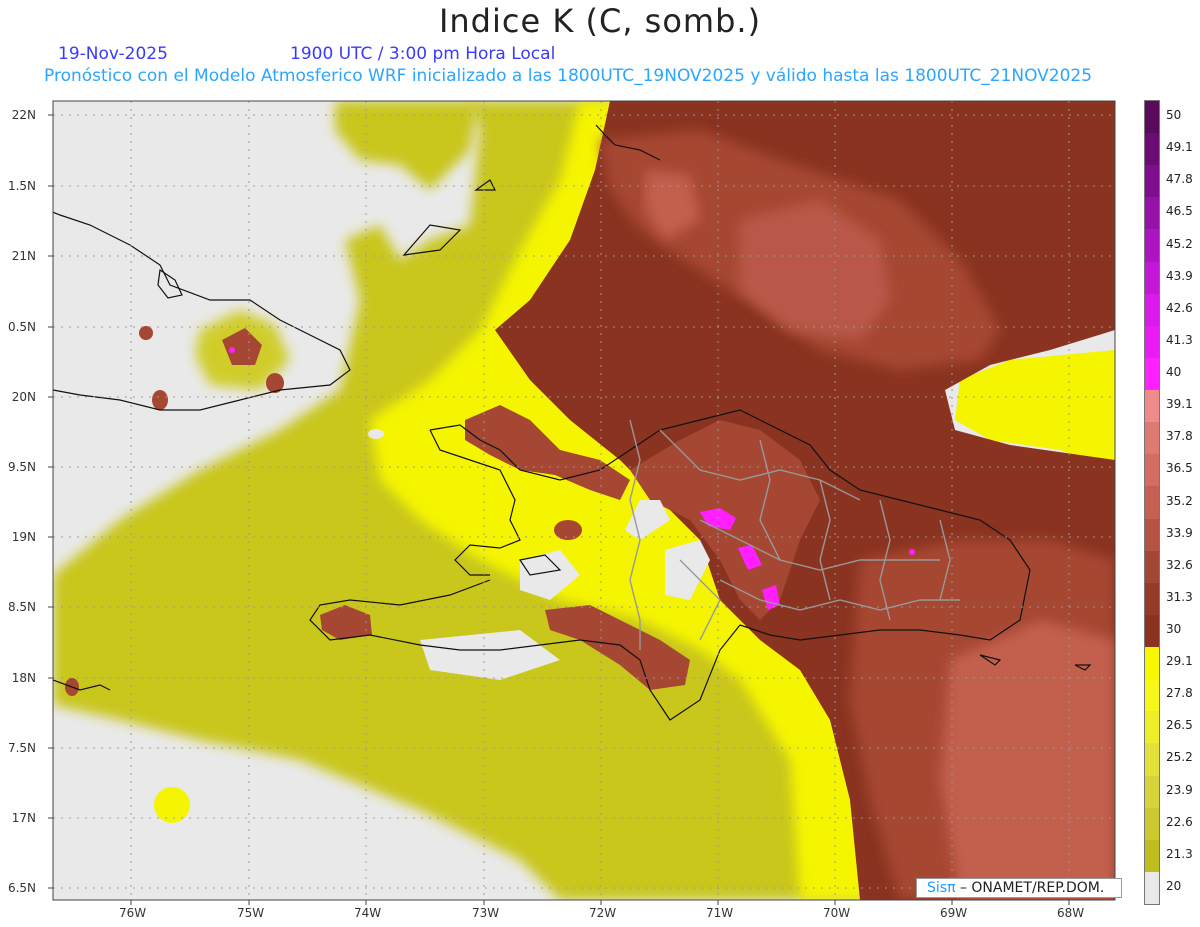 The image size is (1200, 927). What do you see at coordinates (21, 607) in the screenshot?
I see `lat-label: 8.5N` at bounding box center [21, 607].